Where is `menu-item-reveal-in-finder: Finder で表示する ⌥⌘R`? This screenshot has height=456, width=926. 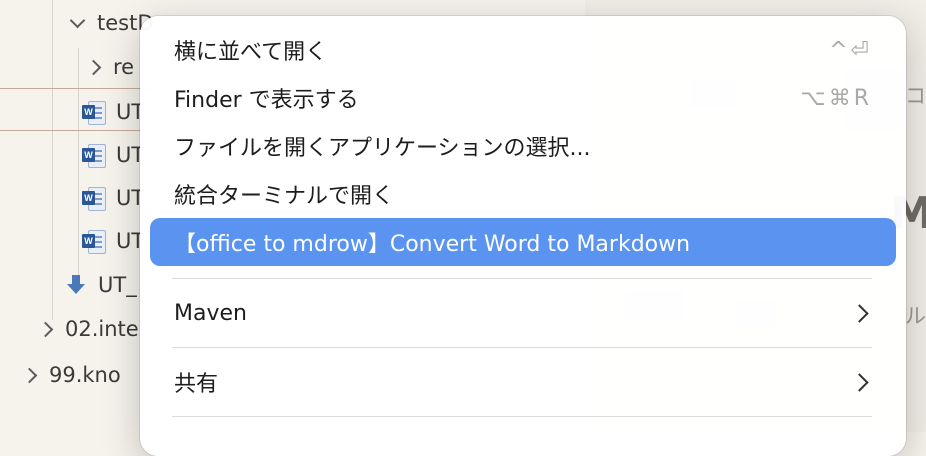 menu-item-reveal-in-finder: Finder で表示する ⌥⌘R is located at coordinates (523, 98).